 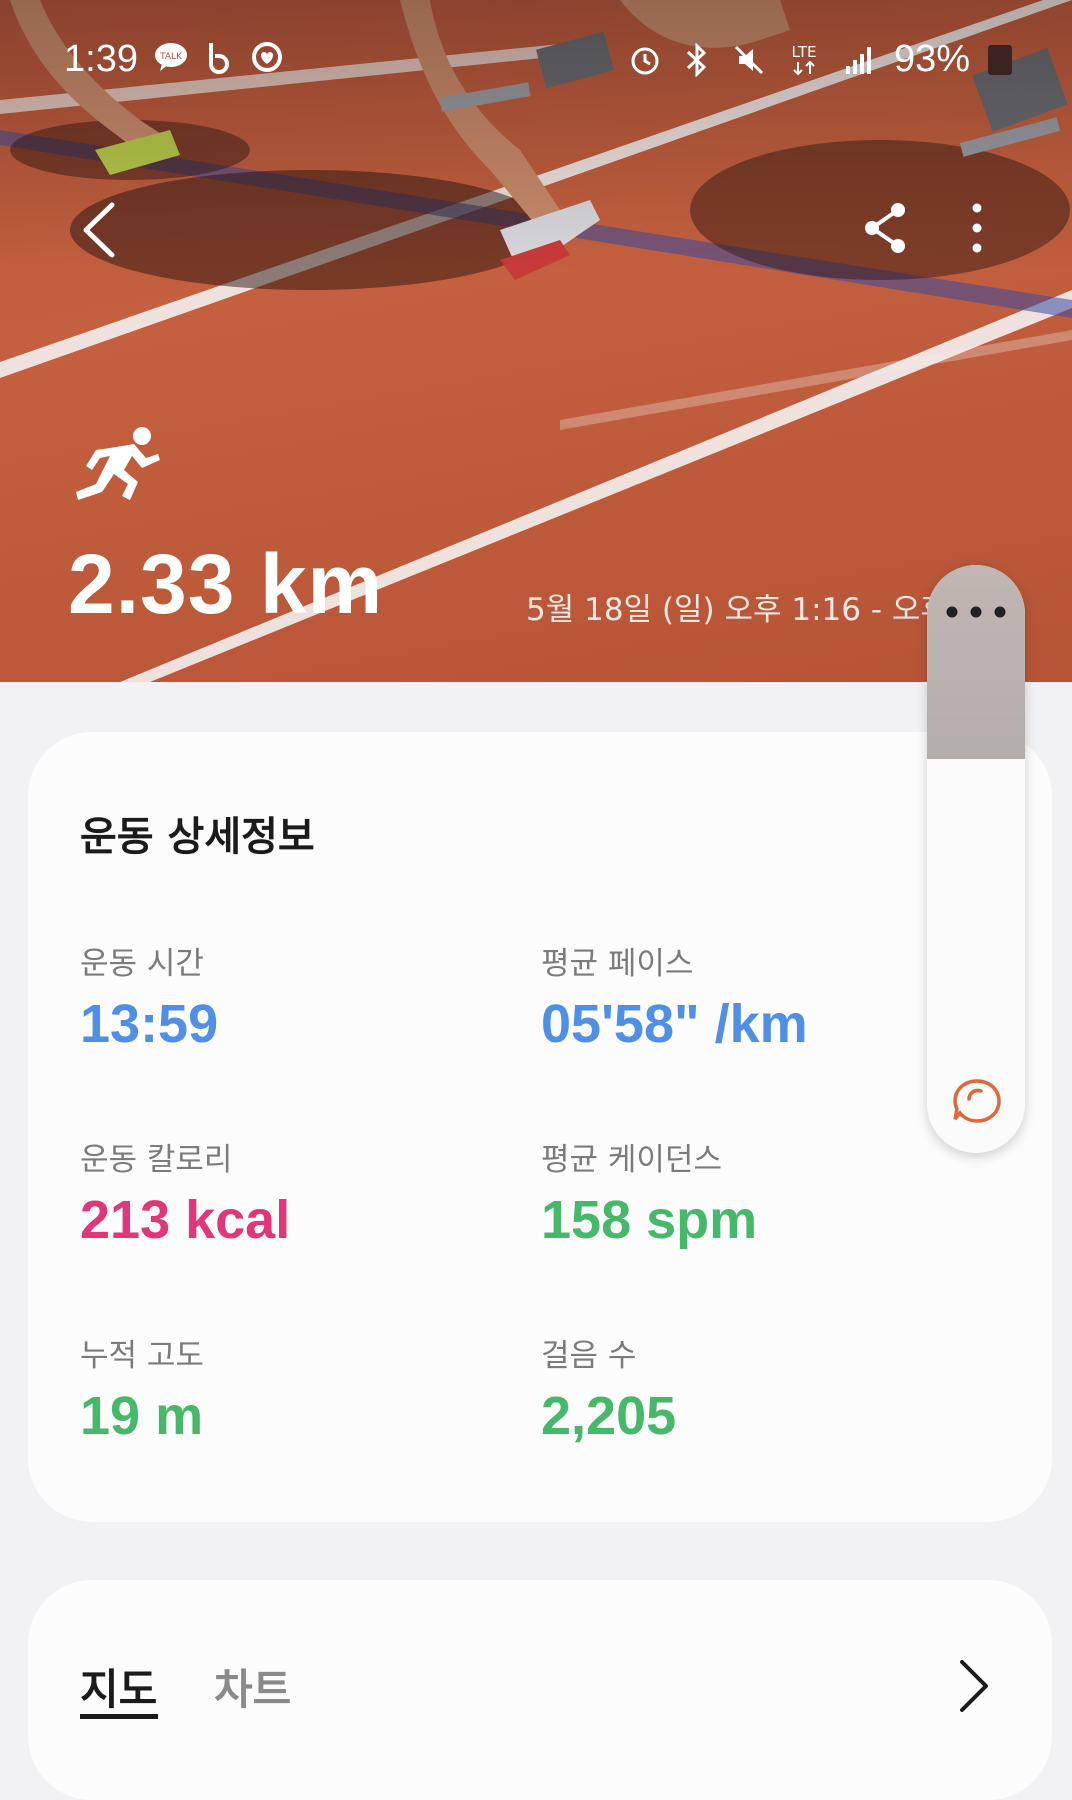 I want to click on metric-label: 걸음 수, so click(x=589, y=1356).